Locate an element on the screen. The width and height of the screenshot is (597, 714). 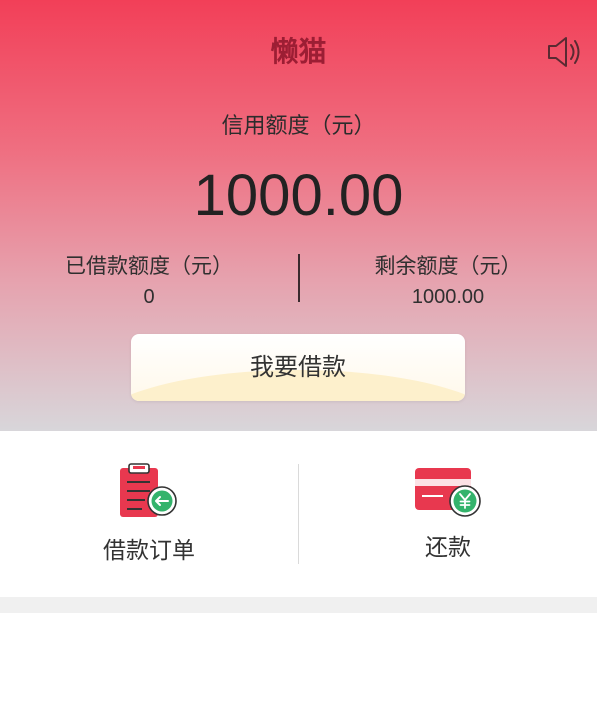
page-title: 懒猫 is located at coordinates (298, 51).